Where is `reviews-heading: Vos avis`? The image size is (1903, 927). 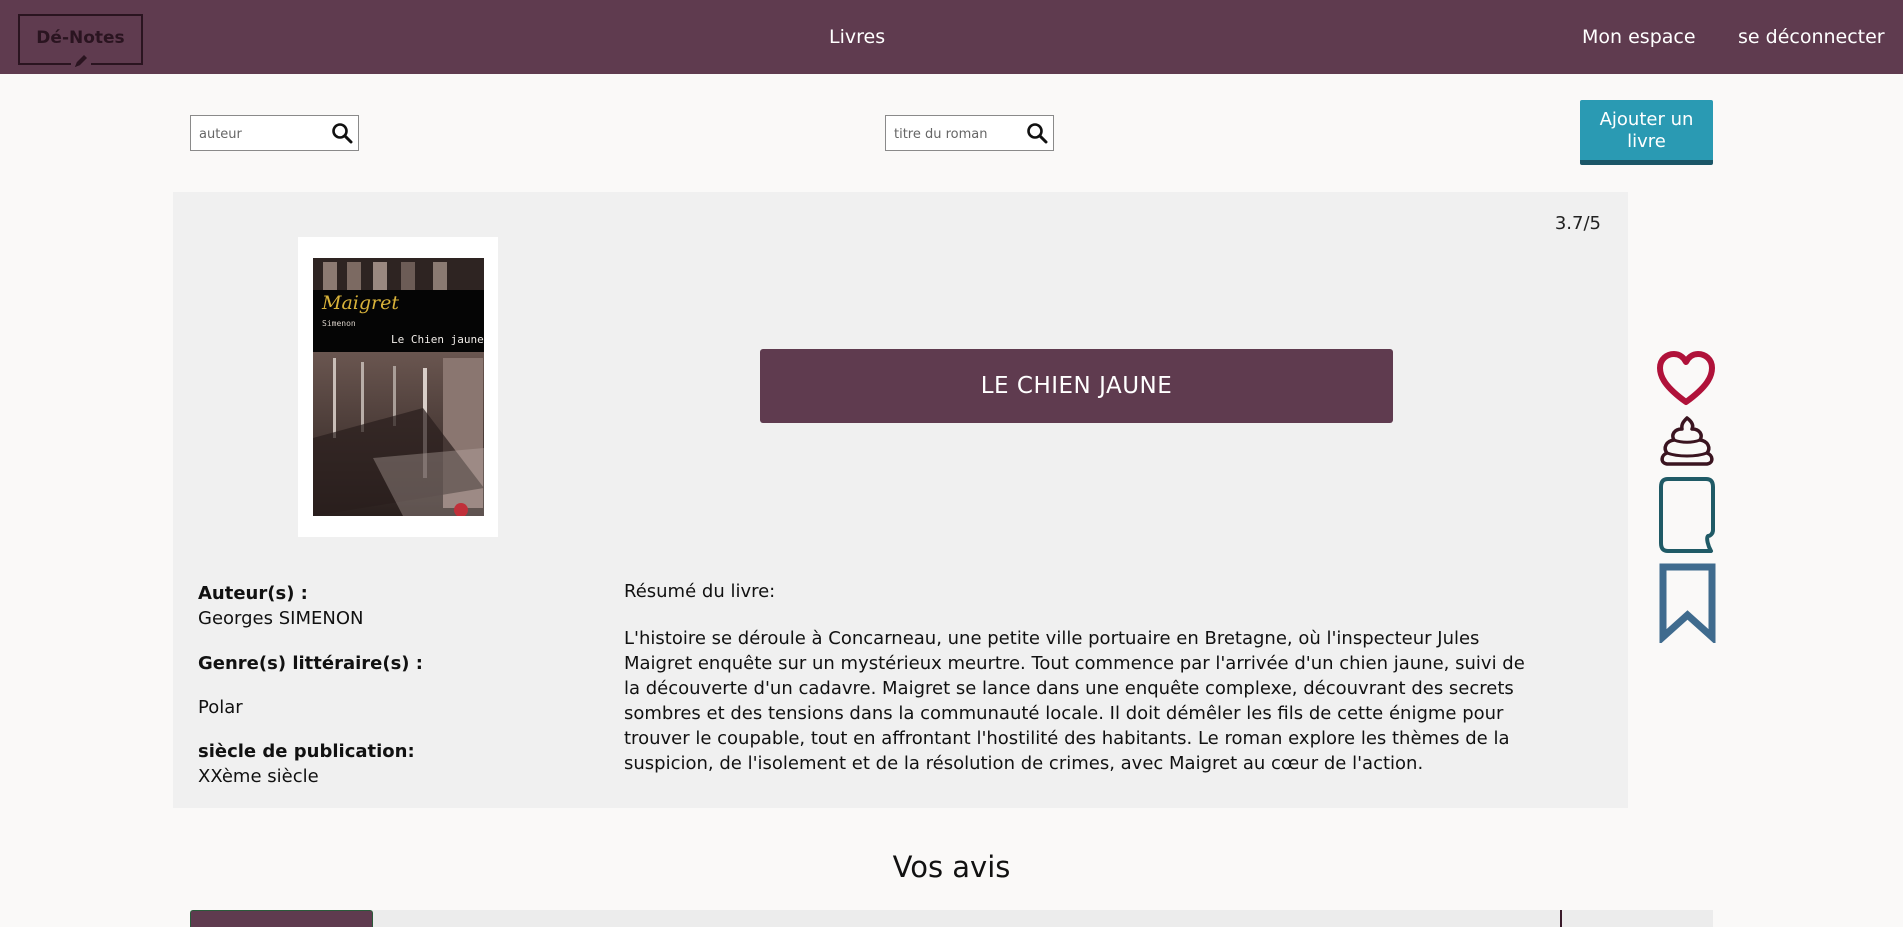 reviews-heading: Vos avis is located at coordinates (951, 867).